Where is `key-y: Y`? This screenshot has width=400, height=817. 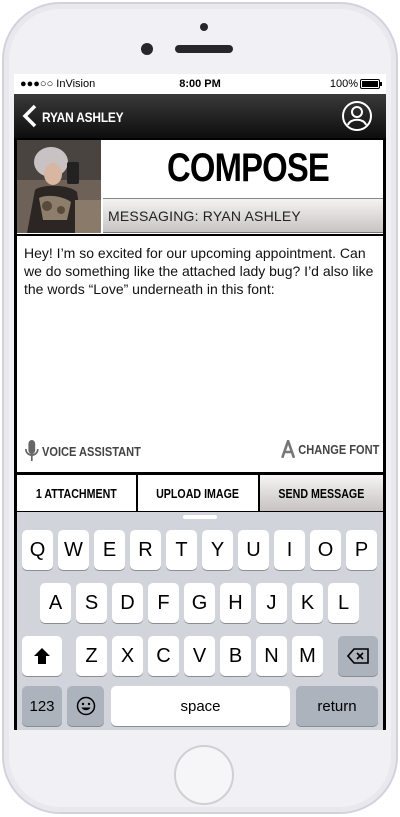 key-y: Y is located at coordinates (217, 550).